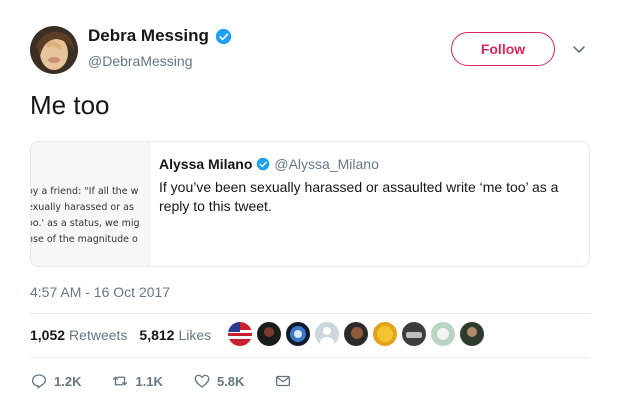  Describe the element at coordinates (84, 239) in the screenshot. I see `quoted-image-line: nse of the magnitude o` at that location.